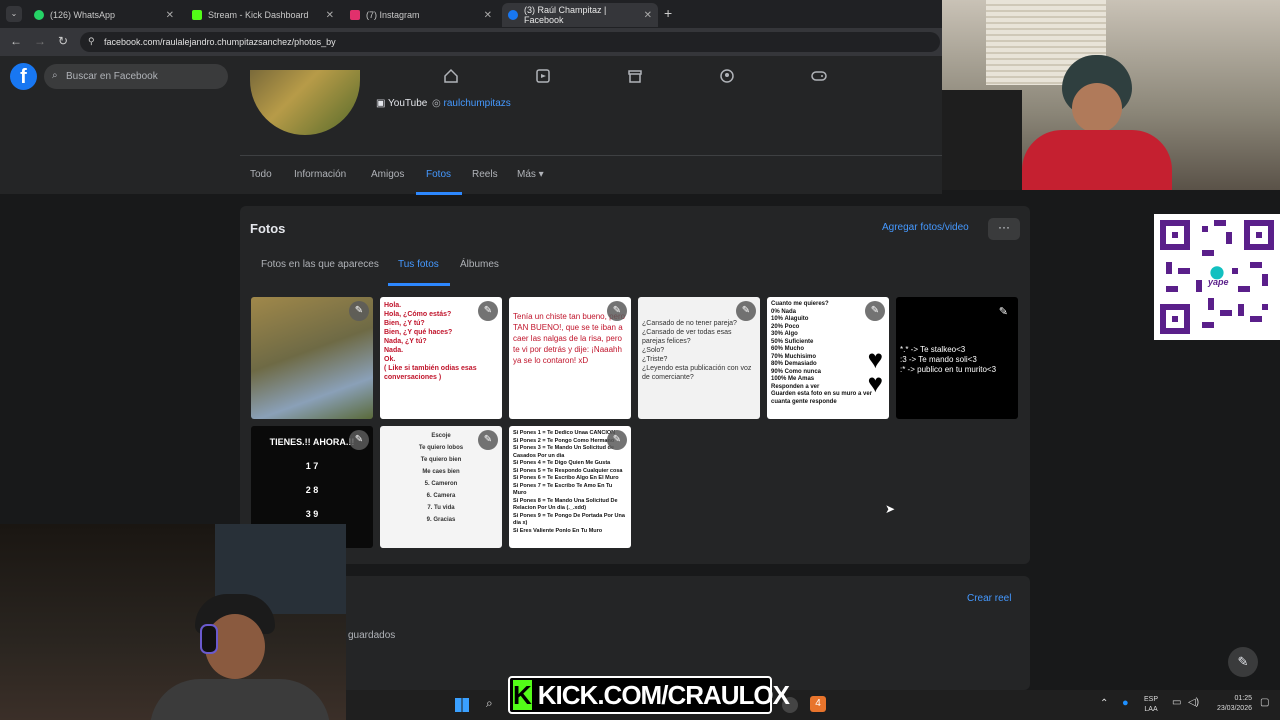 This screenshot has width=1280, height=720. I want to click on youtube-link: ▣ YouTube, so click(401, 103).